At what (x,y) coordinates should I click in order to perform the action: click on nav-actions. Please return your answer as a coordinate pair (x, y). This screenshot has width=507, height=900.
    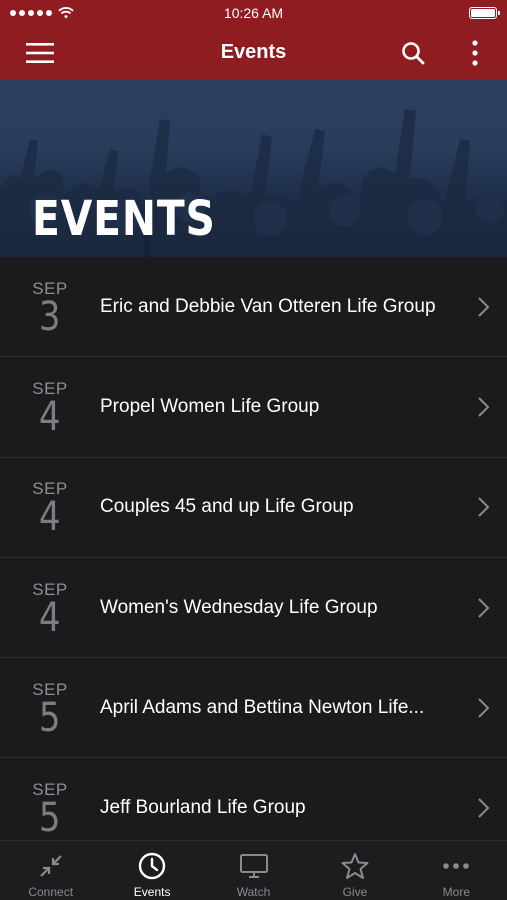
    Looking at the image, I should click on (444, 53).